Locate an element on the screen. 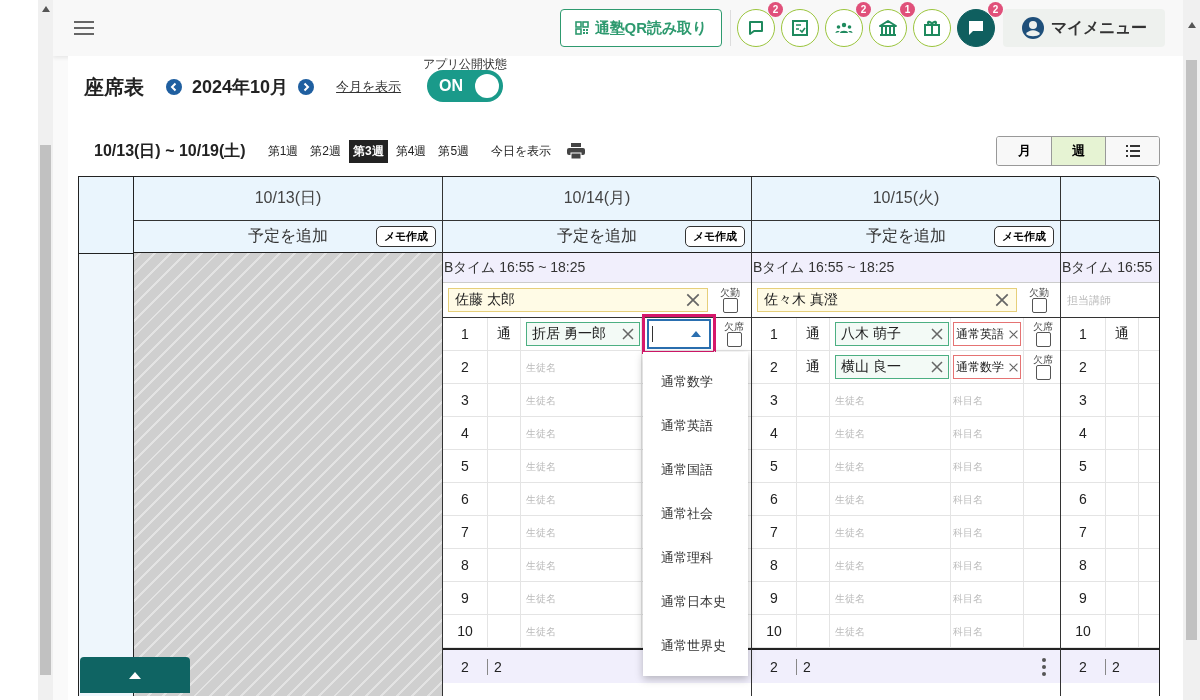  dropdown-option: 通常国語 is located at coordinates (695, 470).